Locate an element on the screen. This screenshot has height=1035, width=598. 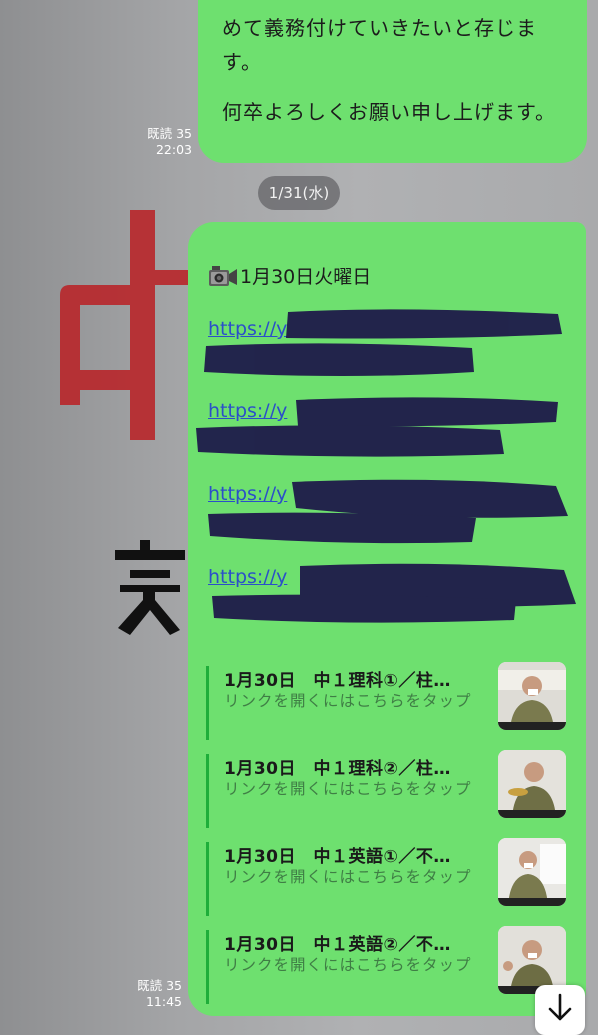
heading-text: 1月30日火曜日 is located at coordinates (306, 277).